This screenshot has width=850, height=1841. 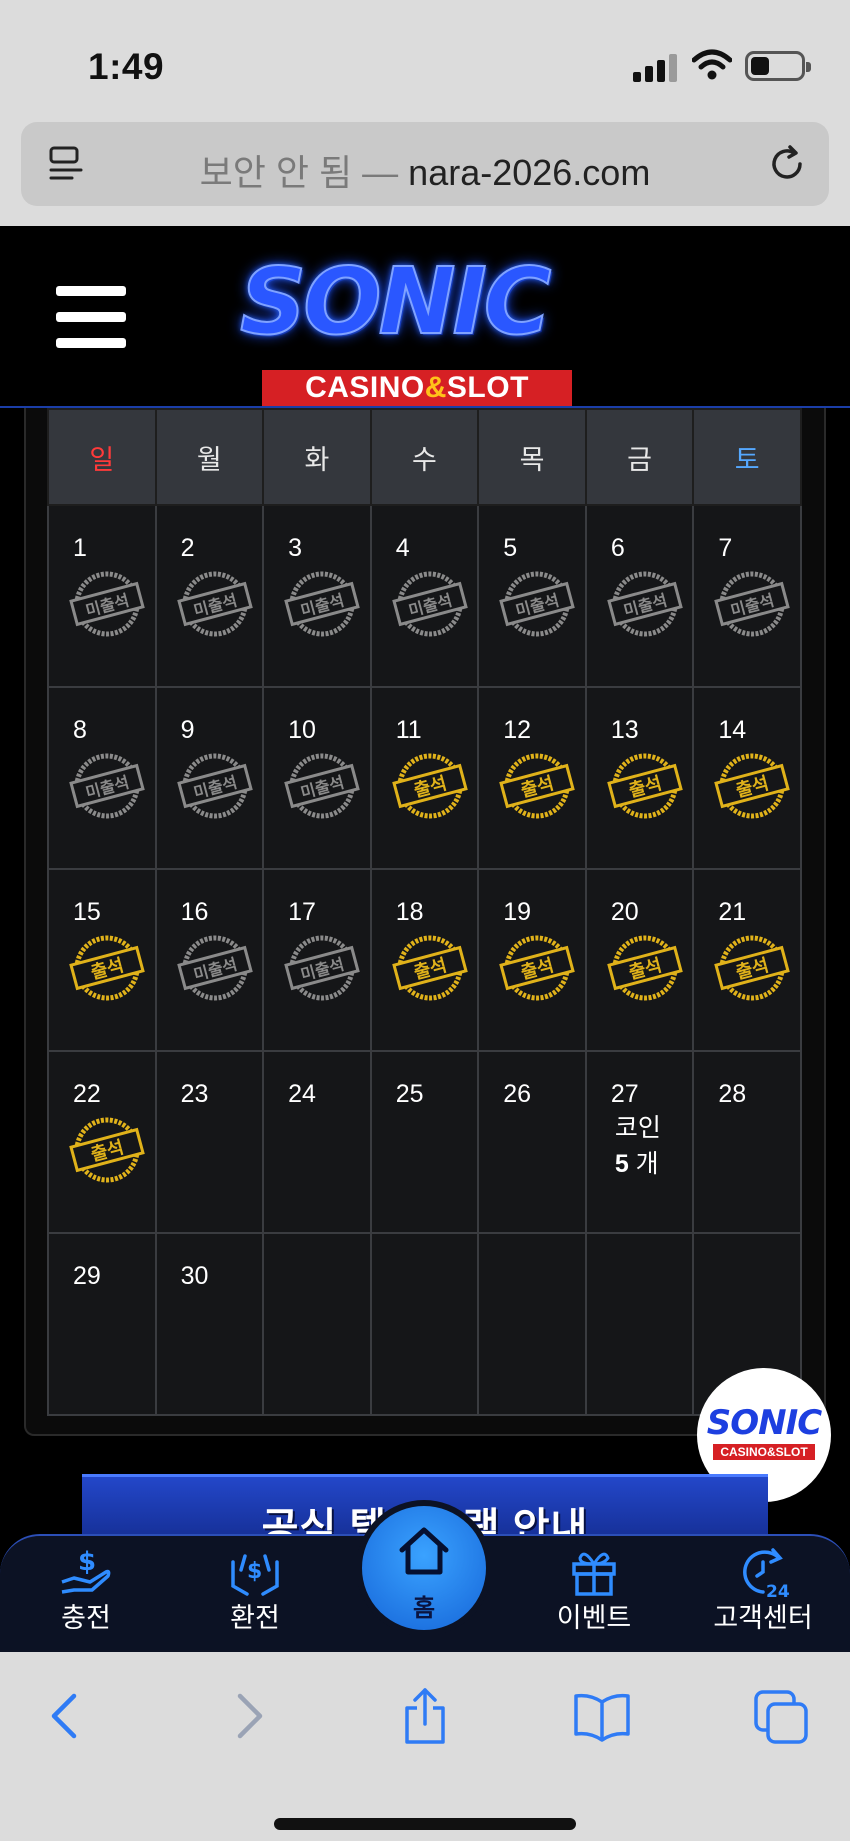 I want to click on day-number: 16, so click(x=194, y=912).